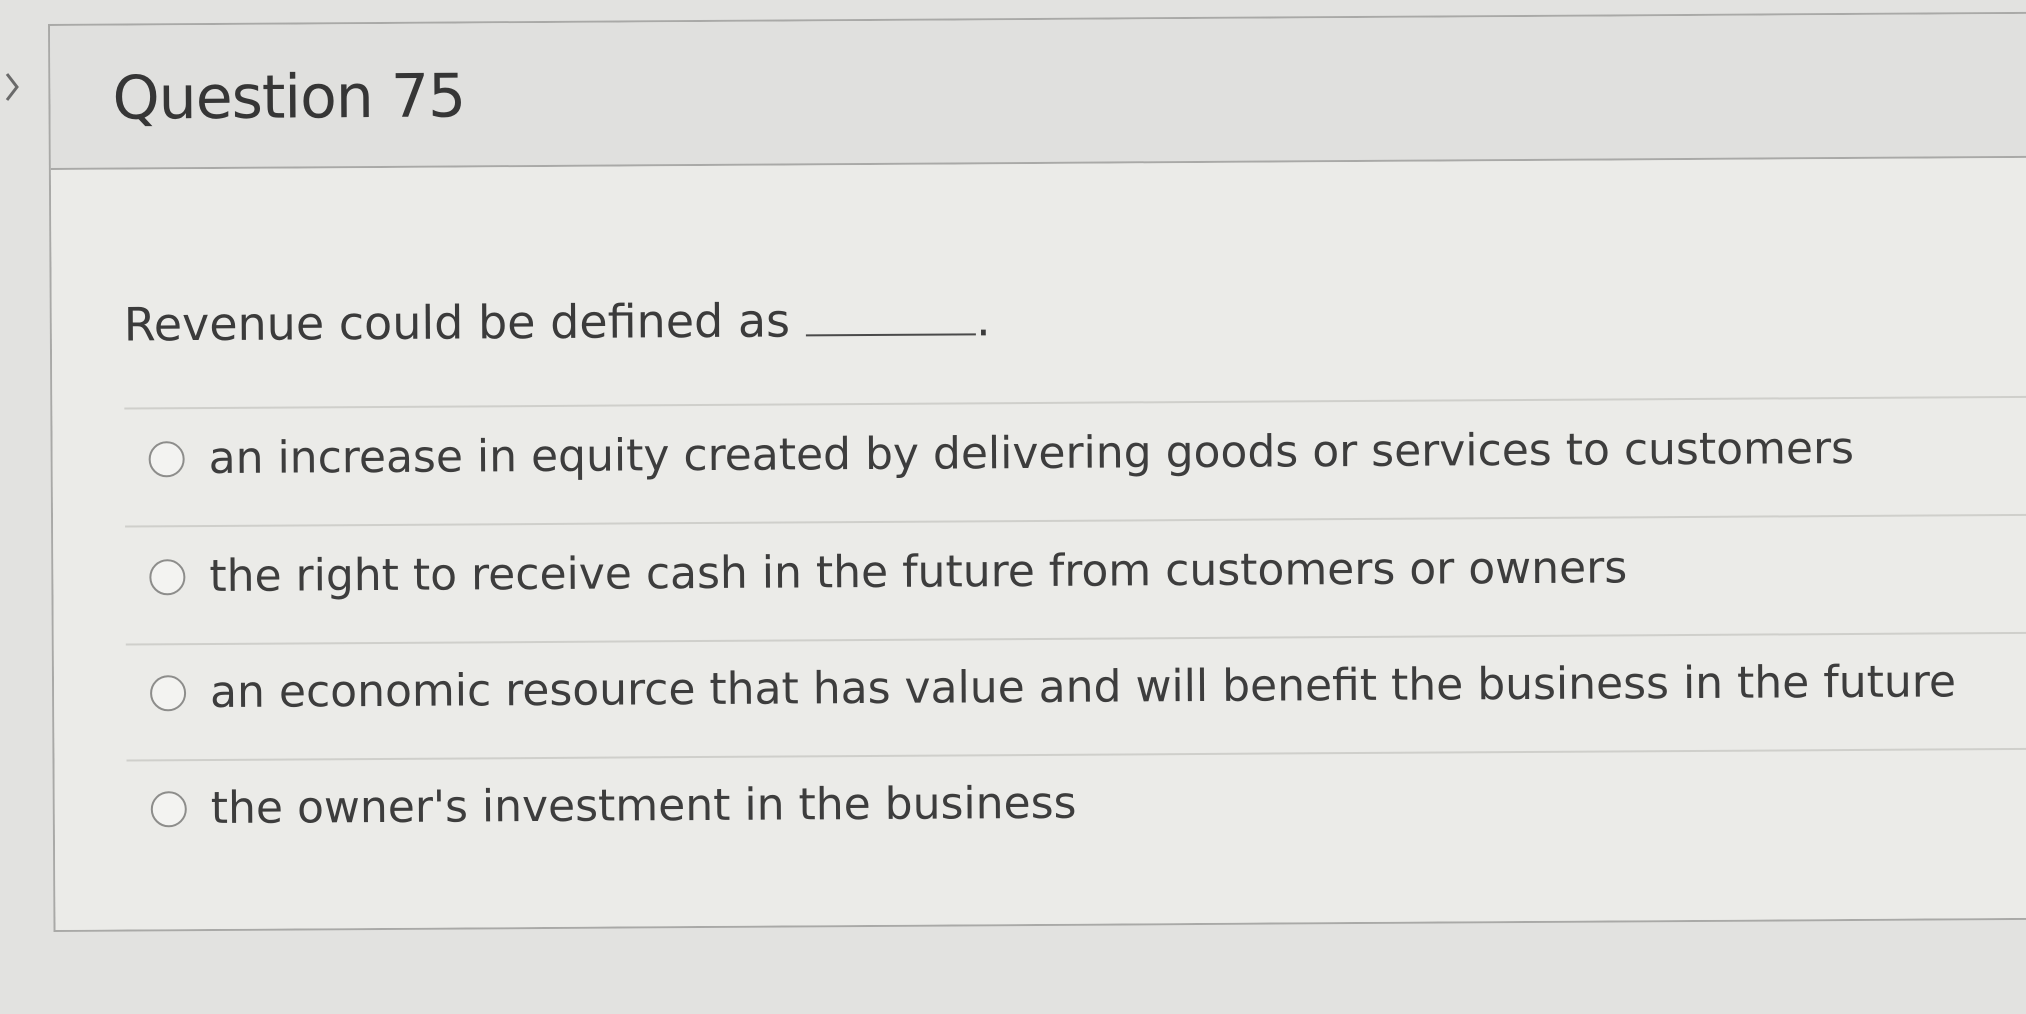  I want to click on collapse-toggle-button, so click(12, 87).